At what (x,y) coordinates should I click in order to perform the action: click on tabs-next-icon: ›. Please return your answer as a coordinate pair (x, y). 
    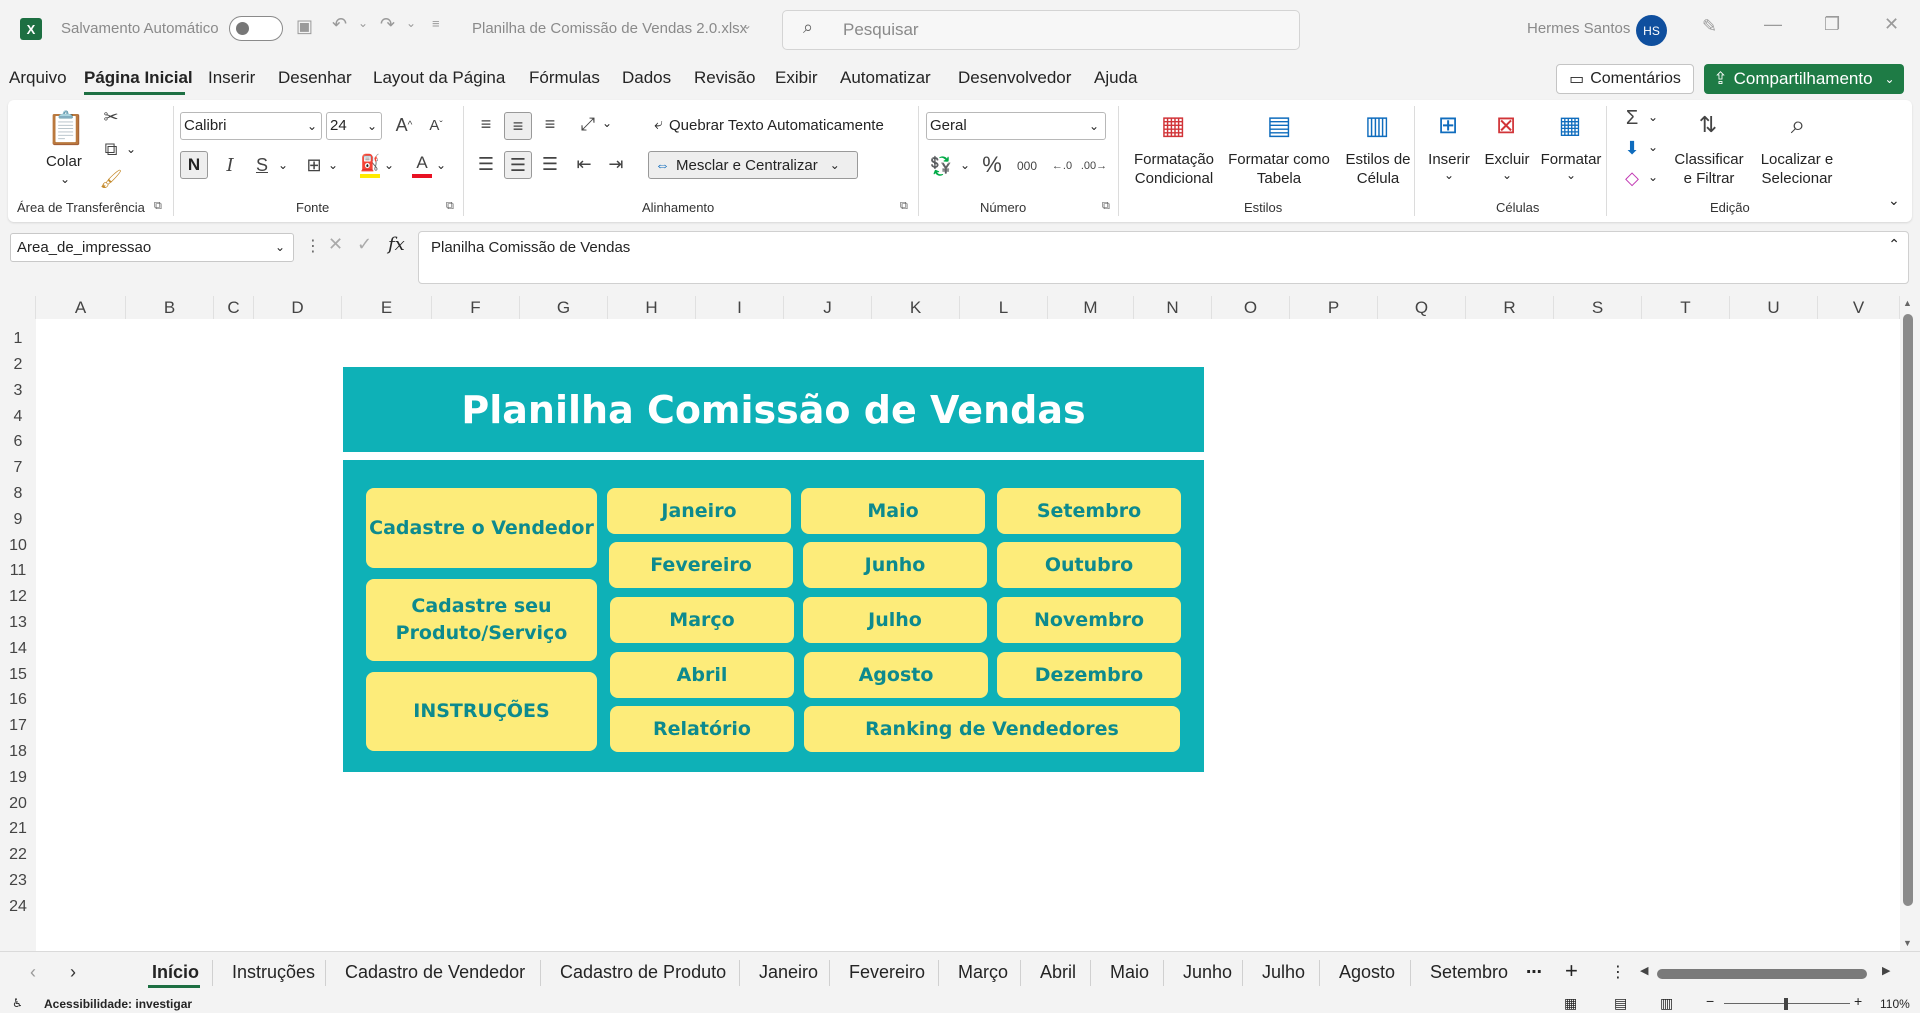
    Looking at the image, I should click on (73, 972).